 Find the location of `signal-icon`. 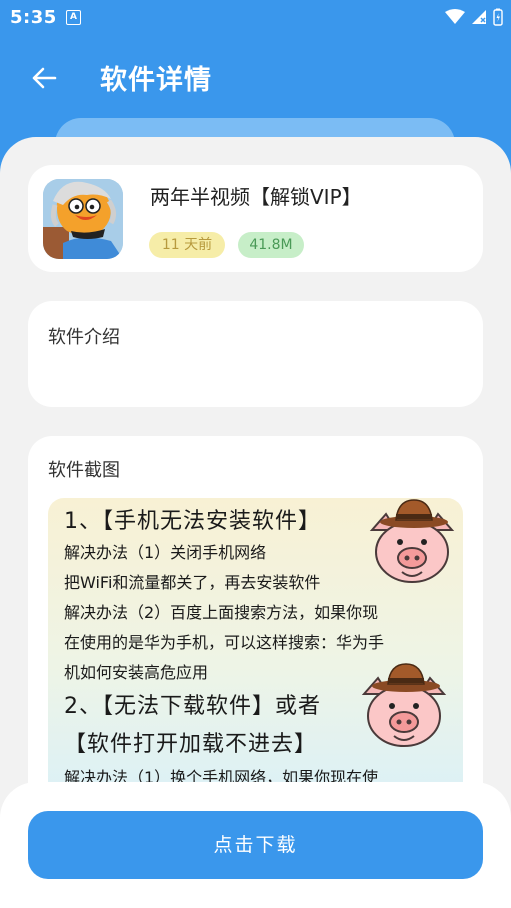

signal-icon is located at coordinates (479, 17).